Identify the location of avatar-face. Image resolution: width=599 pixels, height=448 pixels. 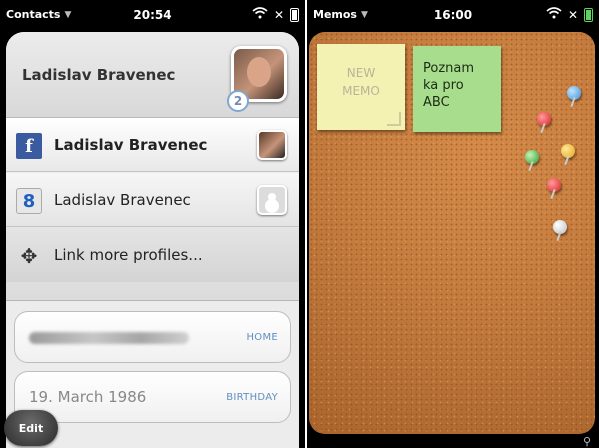
(259, 72).